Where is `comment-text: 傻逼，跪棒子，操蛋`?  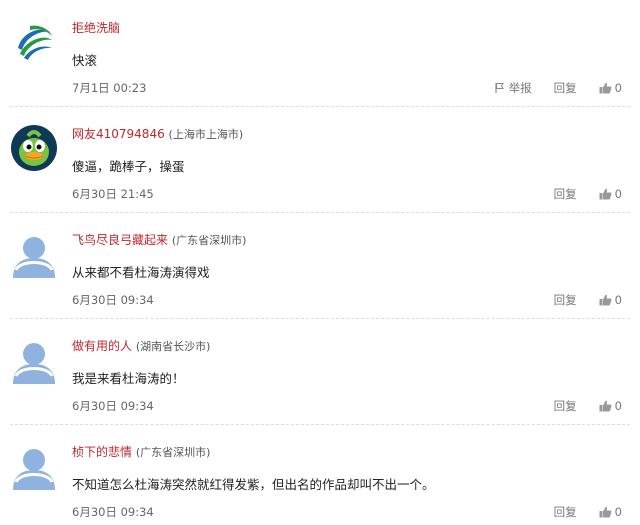
comment-text: 傻逼，跪棒子，操蛋 is located at coordinates (128, 166).